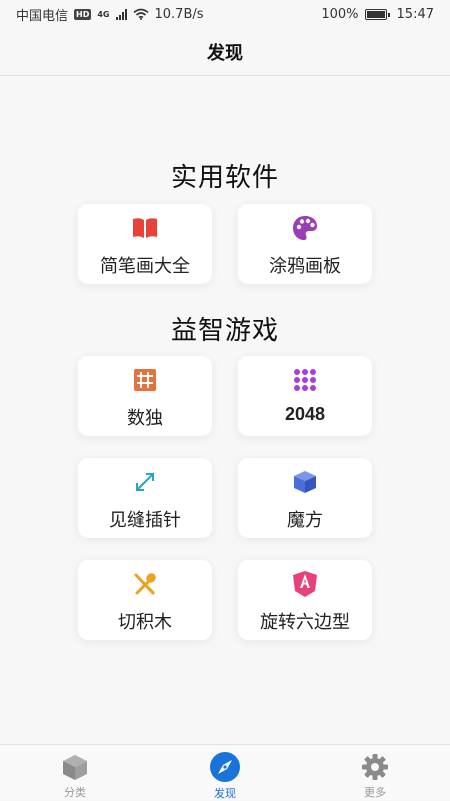 The height and width of the screenshot is (801, 450). Describe the element at coordinates (305, 482) in the screenshot. I see `cube-icon` at that location.